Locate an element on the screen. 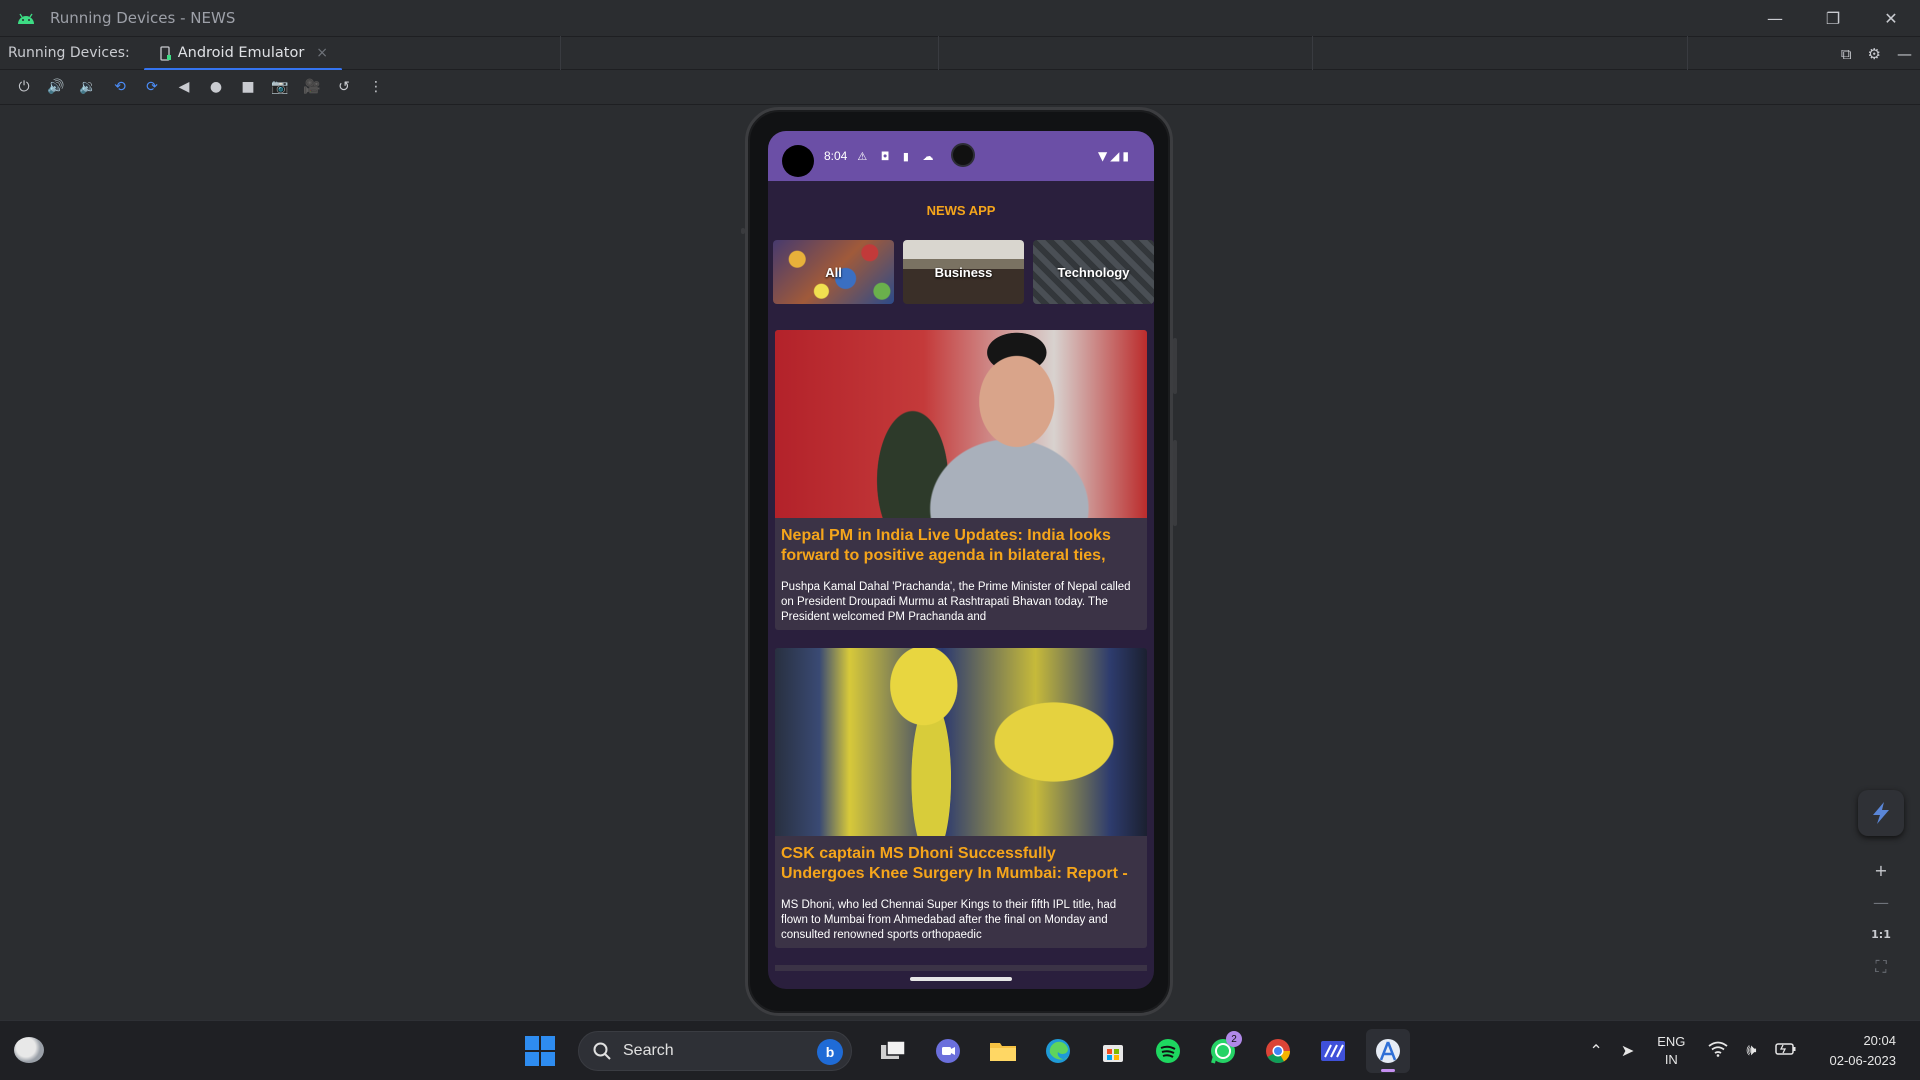  volume-side-button is located at coordinates (1175, 483).